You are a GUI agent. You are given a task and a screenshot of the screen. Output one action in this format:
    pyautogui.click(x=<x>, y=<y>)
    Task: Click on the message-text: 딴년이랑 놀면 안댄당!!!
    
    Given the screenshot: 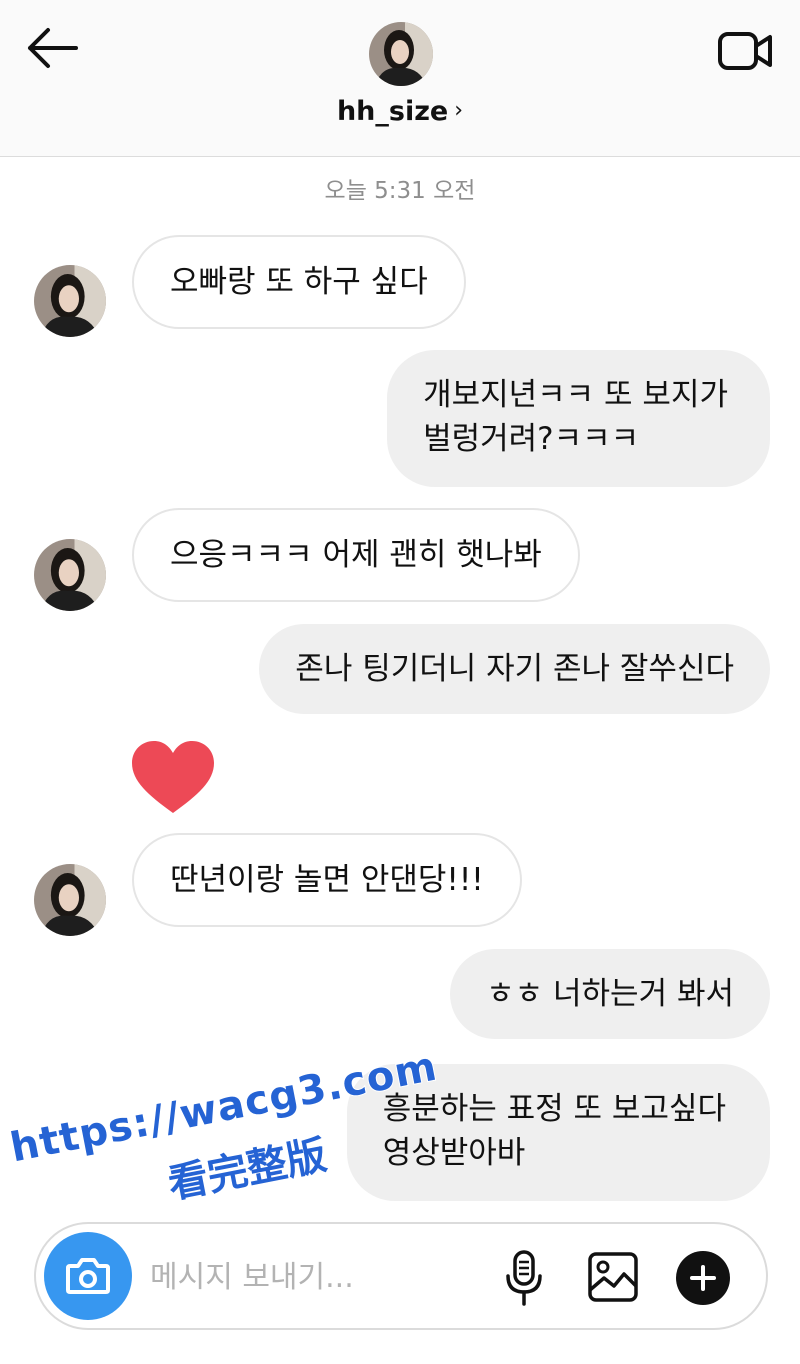 What is the action you would take?
    pyautogui.click(x=327, y=880)
    